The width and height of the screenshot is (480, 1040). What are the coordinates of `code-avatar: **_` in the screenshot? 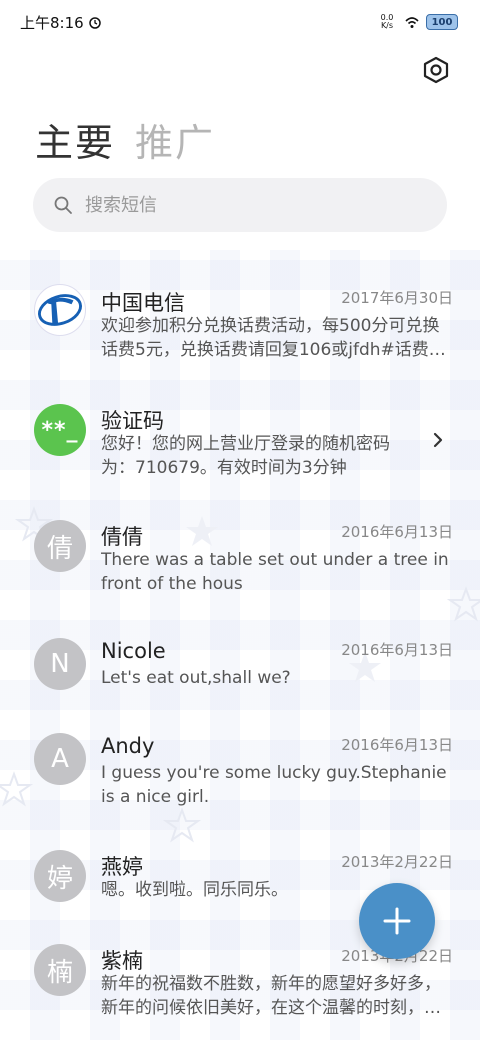 It's located at (60, 430).